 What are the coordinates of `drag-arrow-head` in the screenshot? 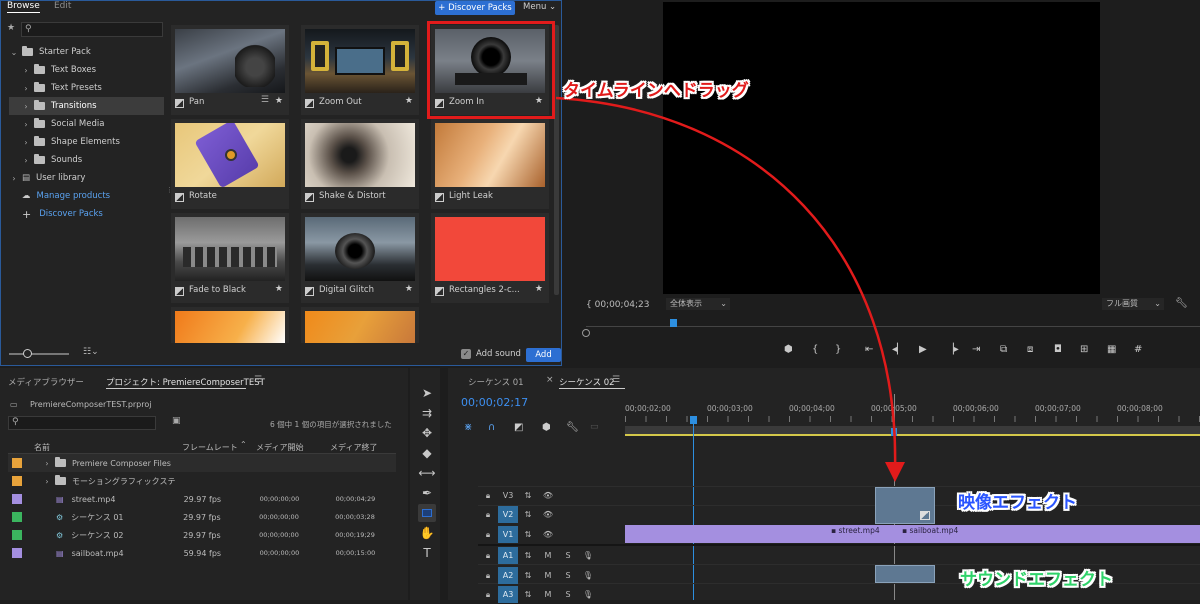 It's located at (895, 472).